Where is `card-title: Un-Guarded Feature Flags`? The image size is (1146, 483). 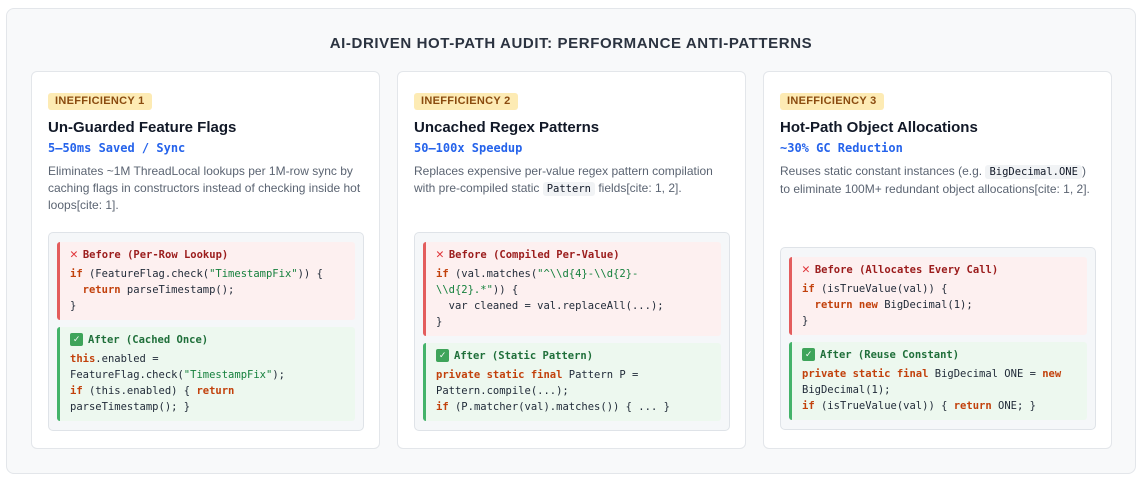 card-title: Un-Guarded Feature Flags is located at coordinates (142, 127).